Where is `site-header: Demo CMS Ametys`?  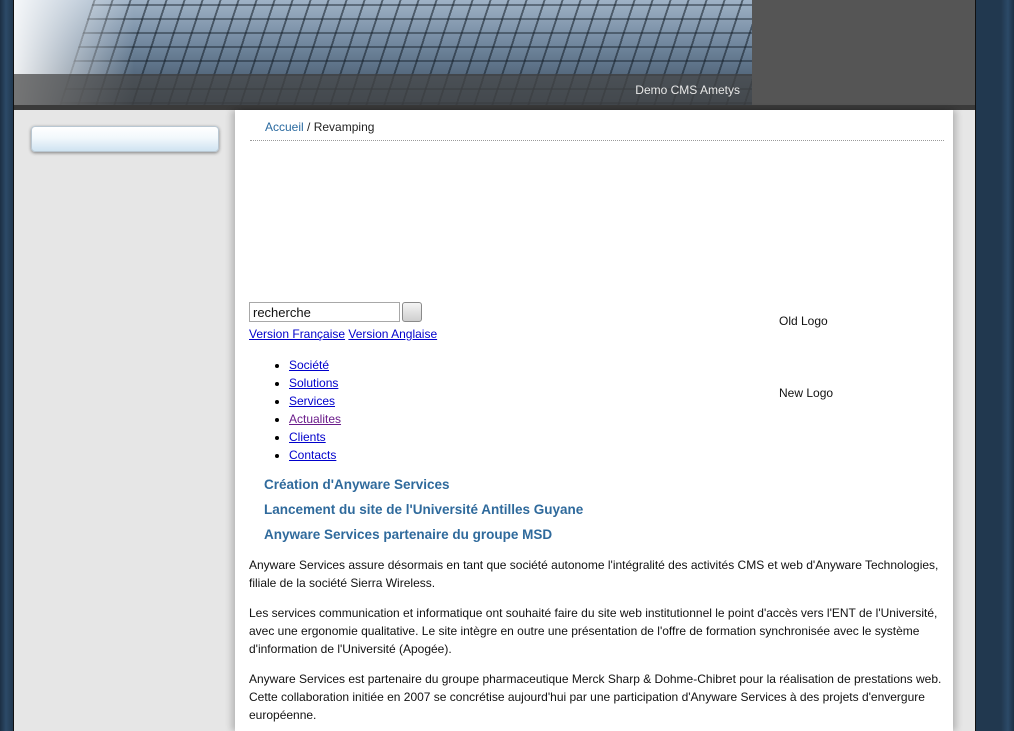 site-header: Demo CMS Ametys is located at coordinates (494, 55).